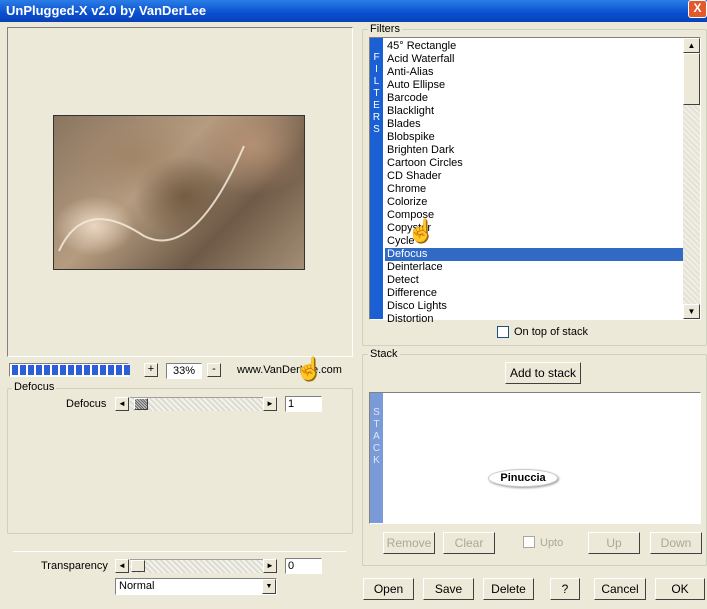 This screenshot has height=609, width=707. What do you see at coordinates (141, 404) in the screenshot?
I see `defocus-slider-thumb` at bounding box center [141, 404].